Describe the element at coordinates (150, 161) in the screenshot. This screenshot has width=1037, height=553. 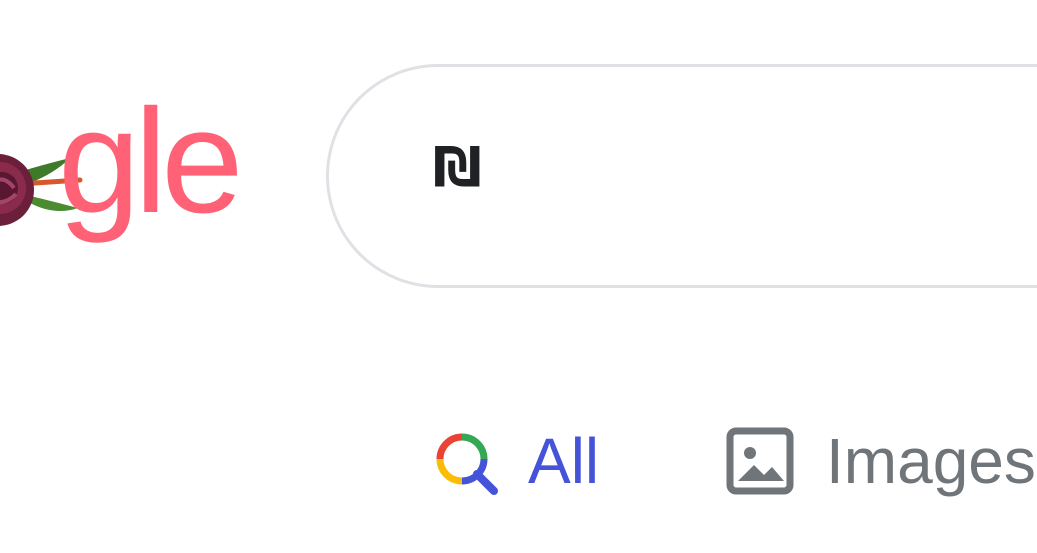
I see `logo-text: gle` at that location.